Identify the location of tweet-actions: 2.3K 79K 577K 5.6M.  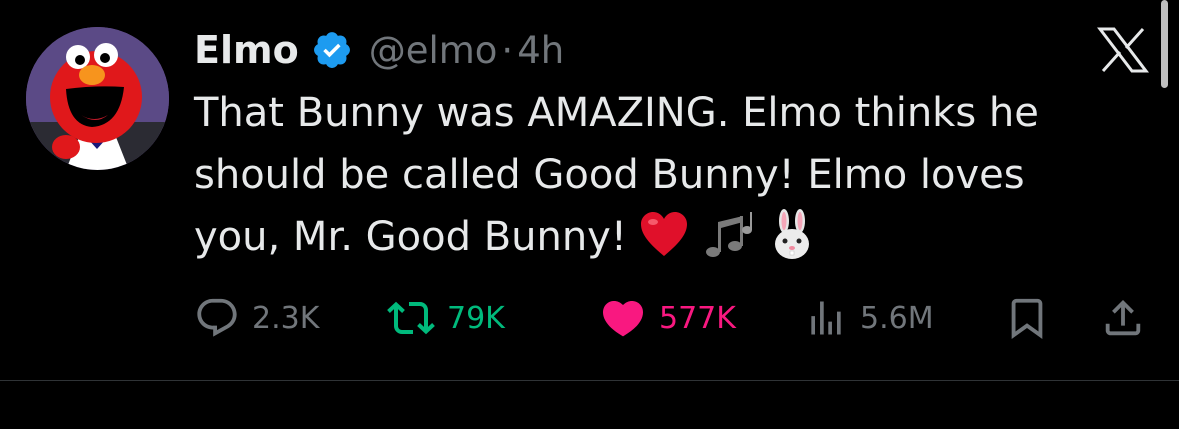
(674, 318).